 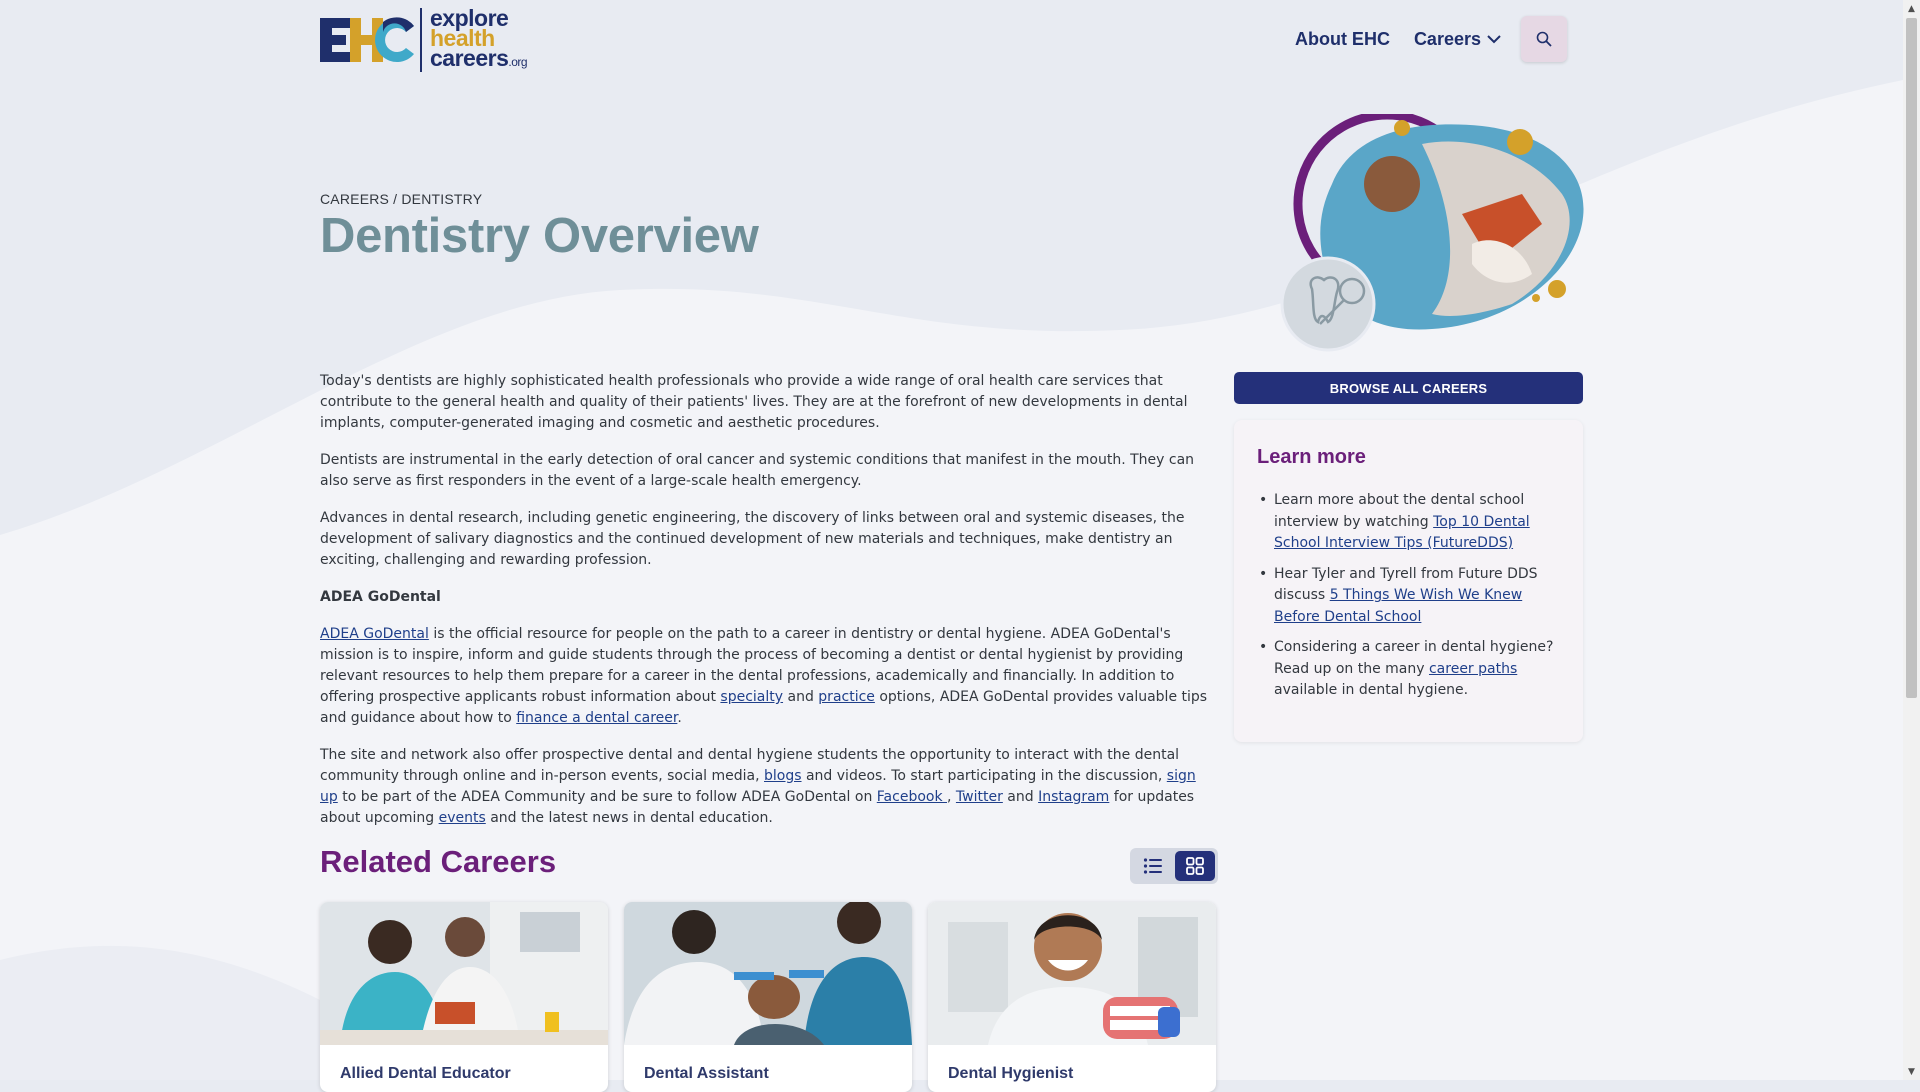 I want to click on nav-careers-label: Careers, so click(x=1447, y=38).